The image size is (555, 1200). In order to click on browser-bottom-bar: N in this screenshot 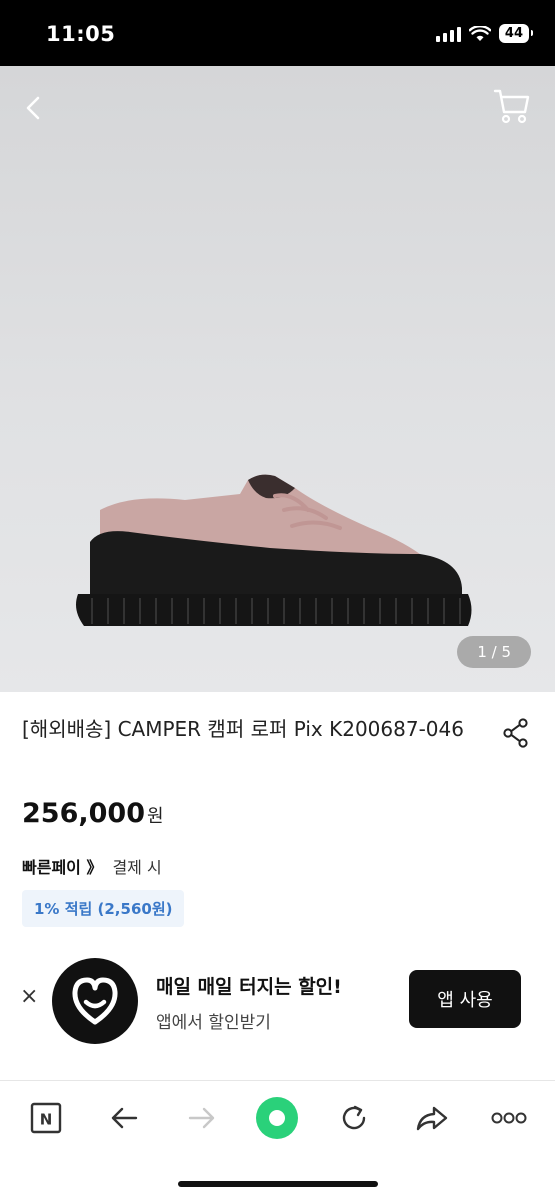, I will do `click(277, 1118)`.